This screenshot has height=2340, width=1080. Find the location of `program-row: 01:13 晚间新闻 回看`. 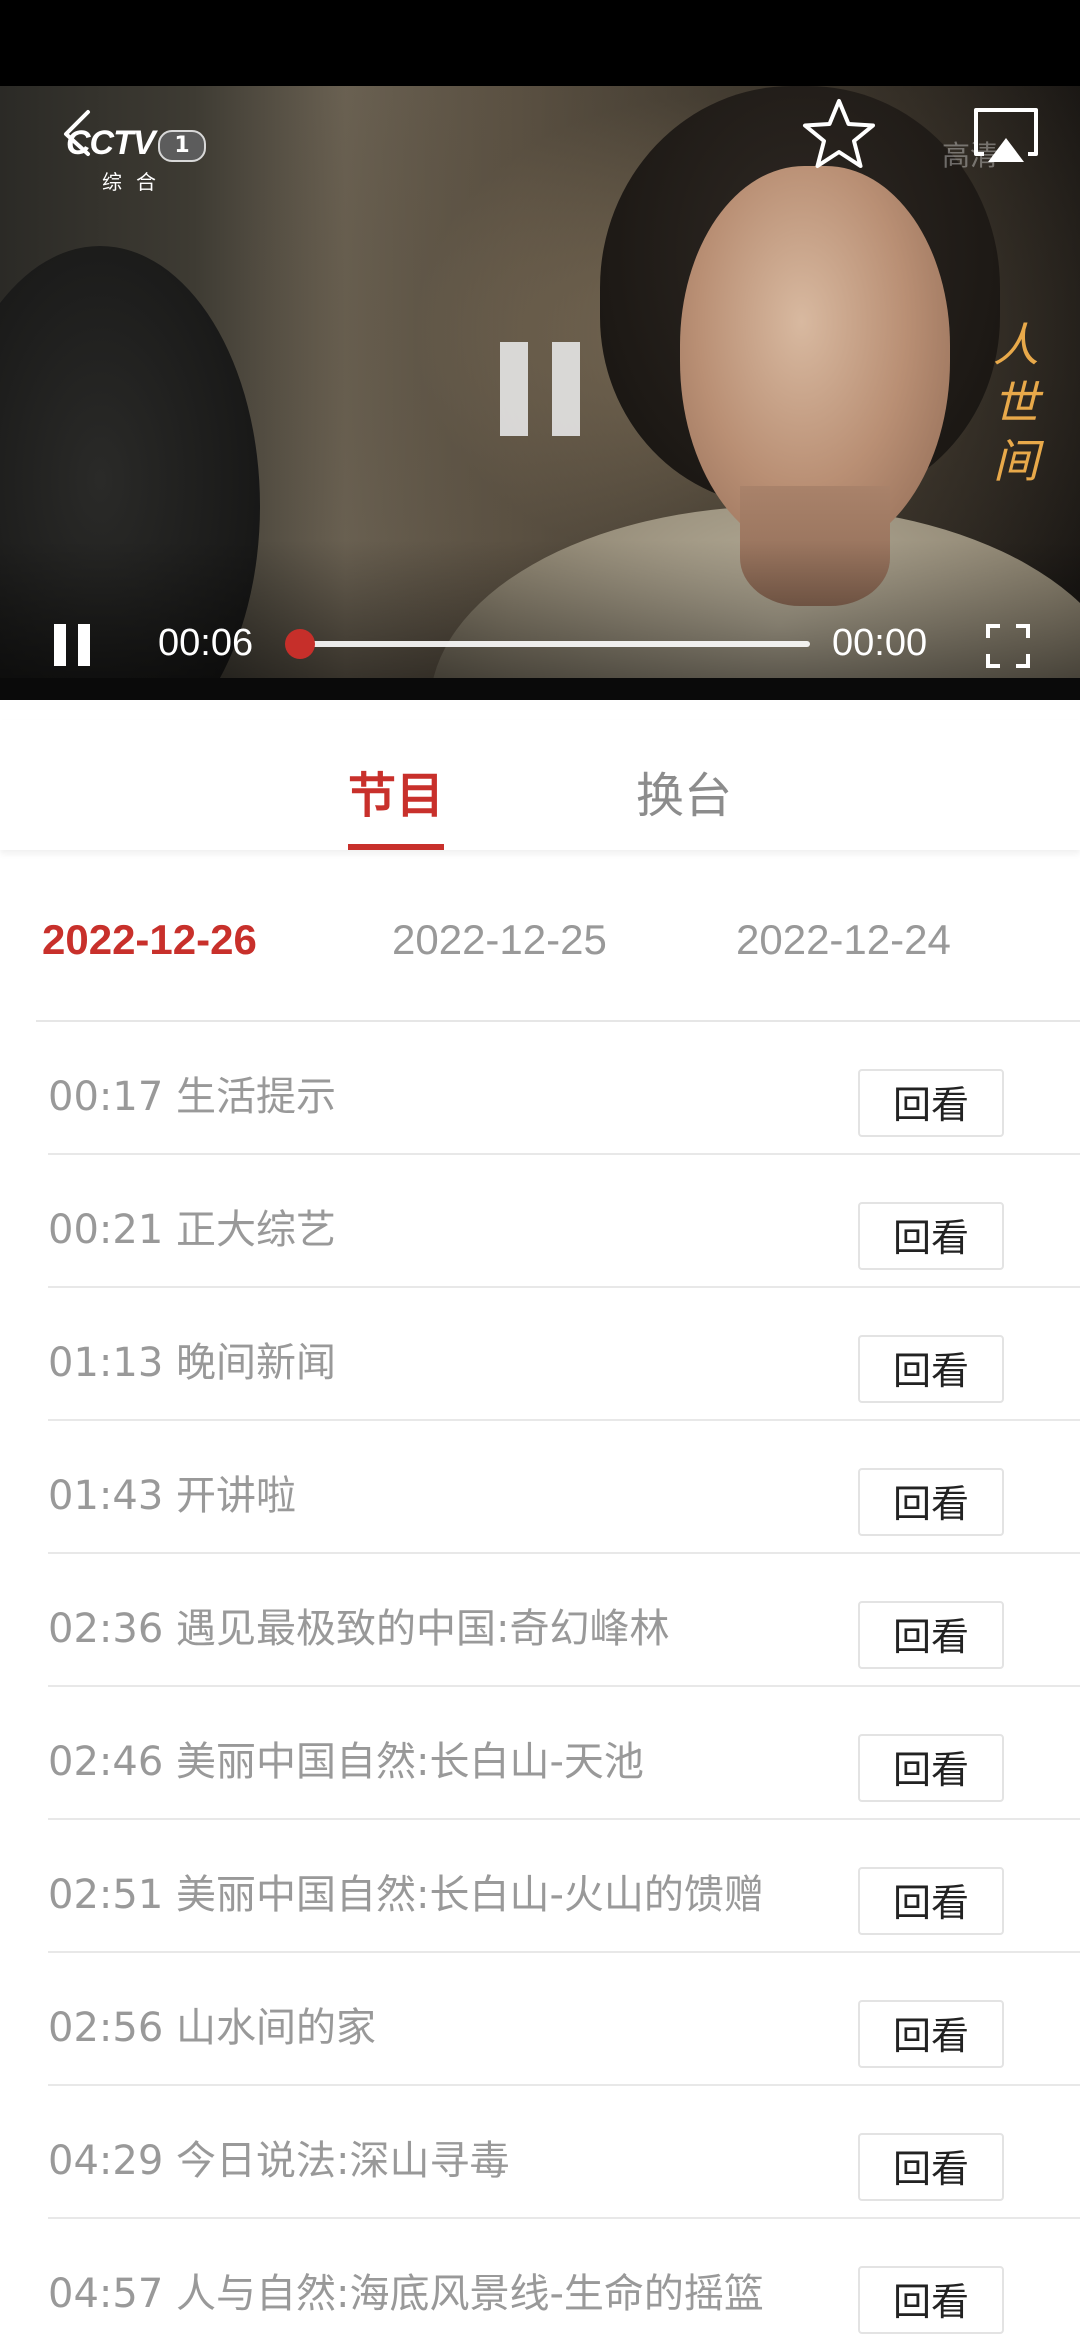

program-row: 01:13 晚间新闻 回看 is located at coordinates (564, 1354).